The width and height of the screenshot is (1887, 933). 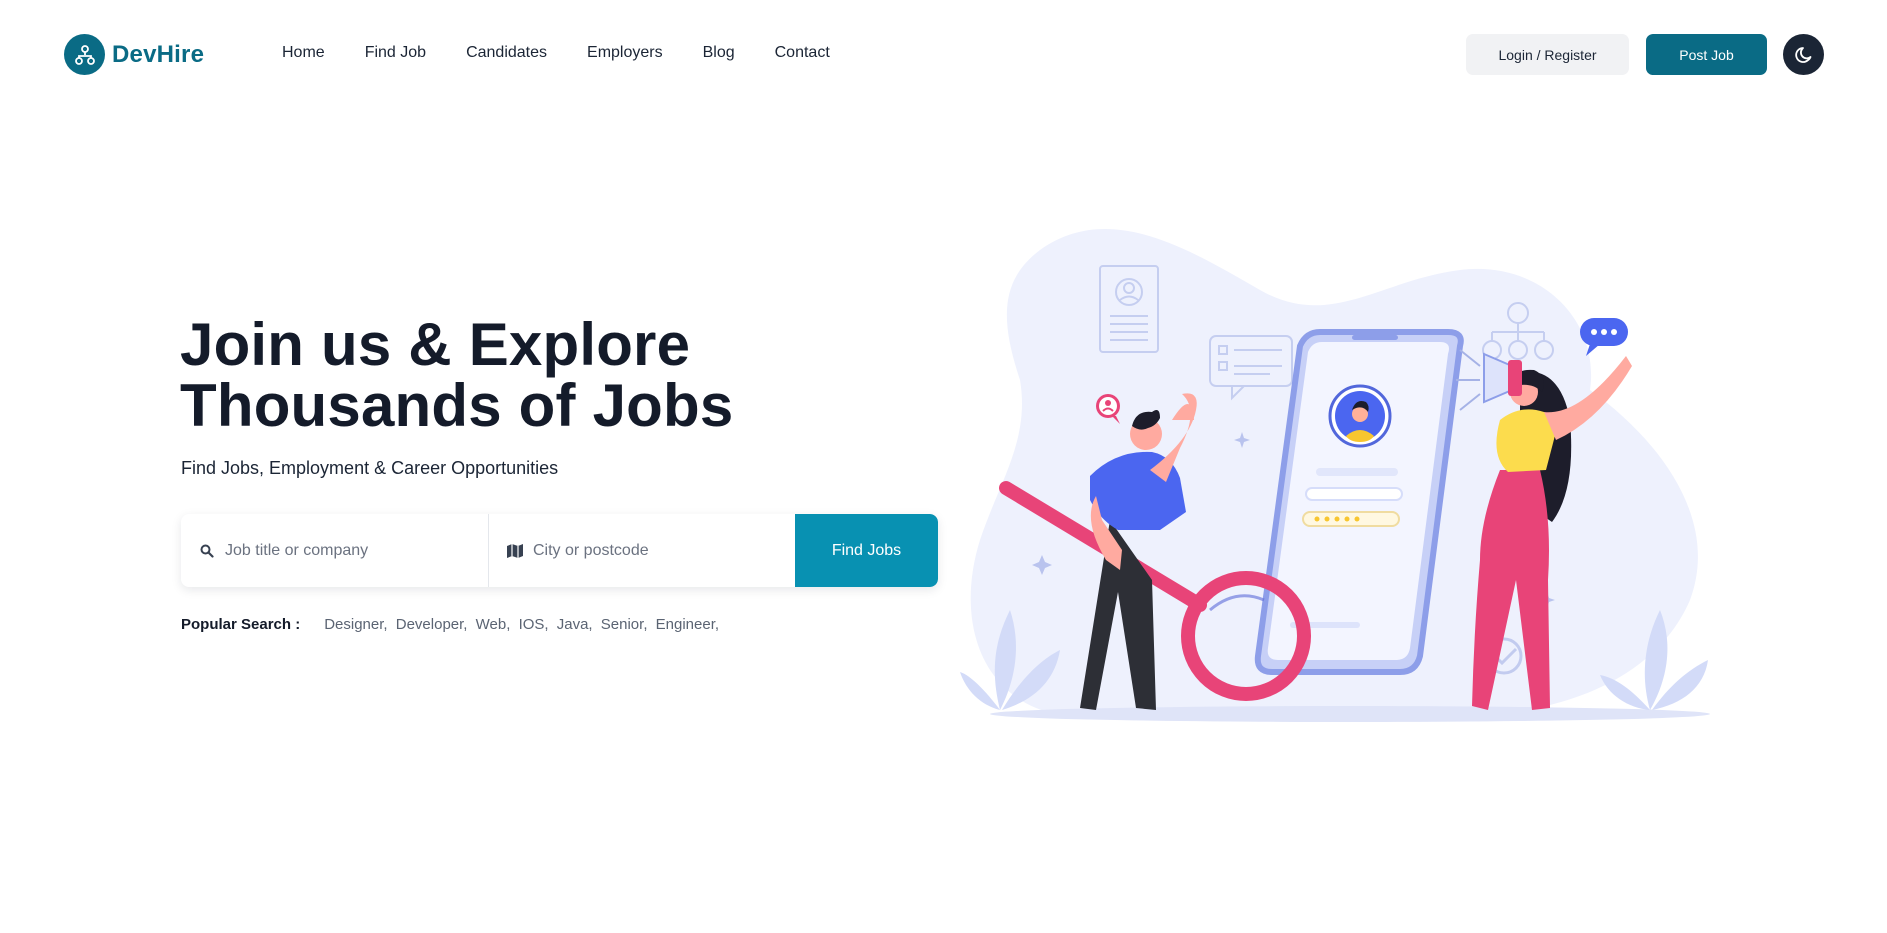 I want to click on post-job-button: Post Job, so click(x=1706, y=54).